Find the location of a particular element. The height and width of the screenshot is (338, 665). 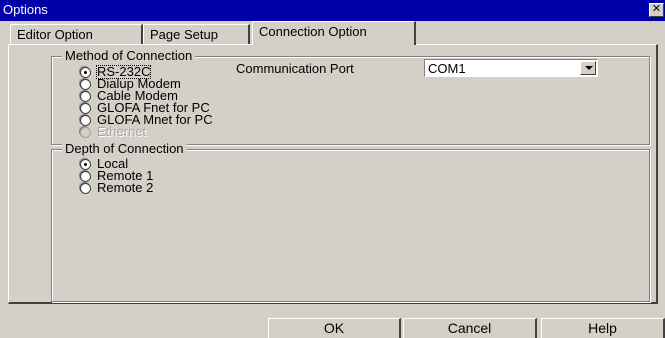

tab-page-setup: Page Setup is located at coordinates (196, 34).